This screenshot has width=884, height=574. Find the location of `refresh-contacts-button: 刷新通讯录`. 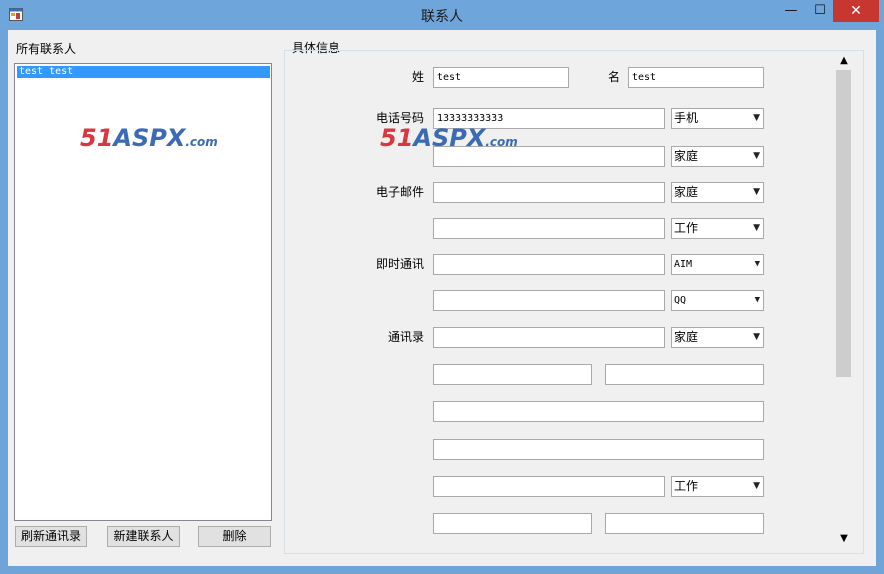

refresh-contacts-button: 刷新通讯录 is located at coordinates (51, 536).